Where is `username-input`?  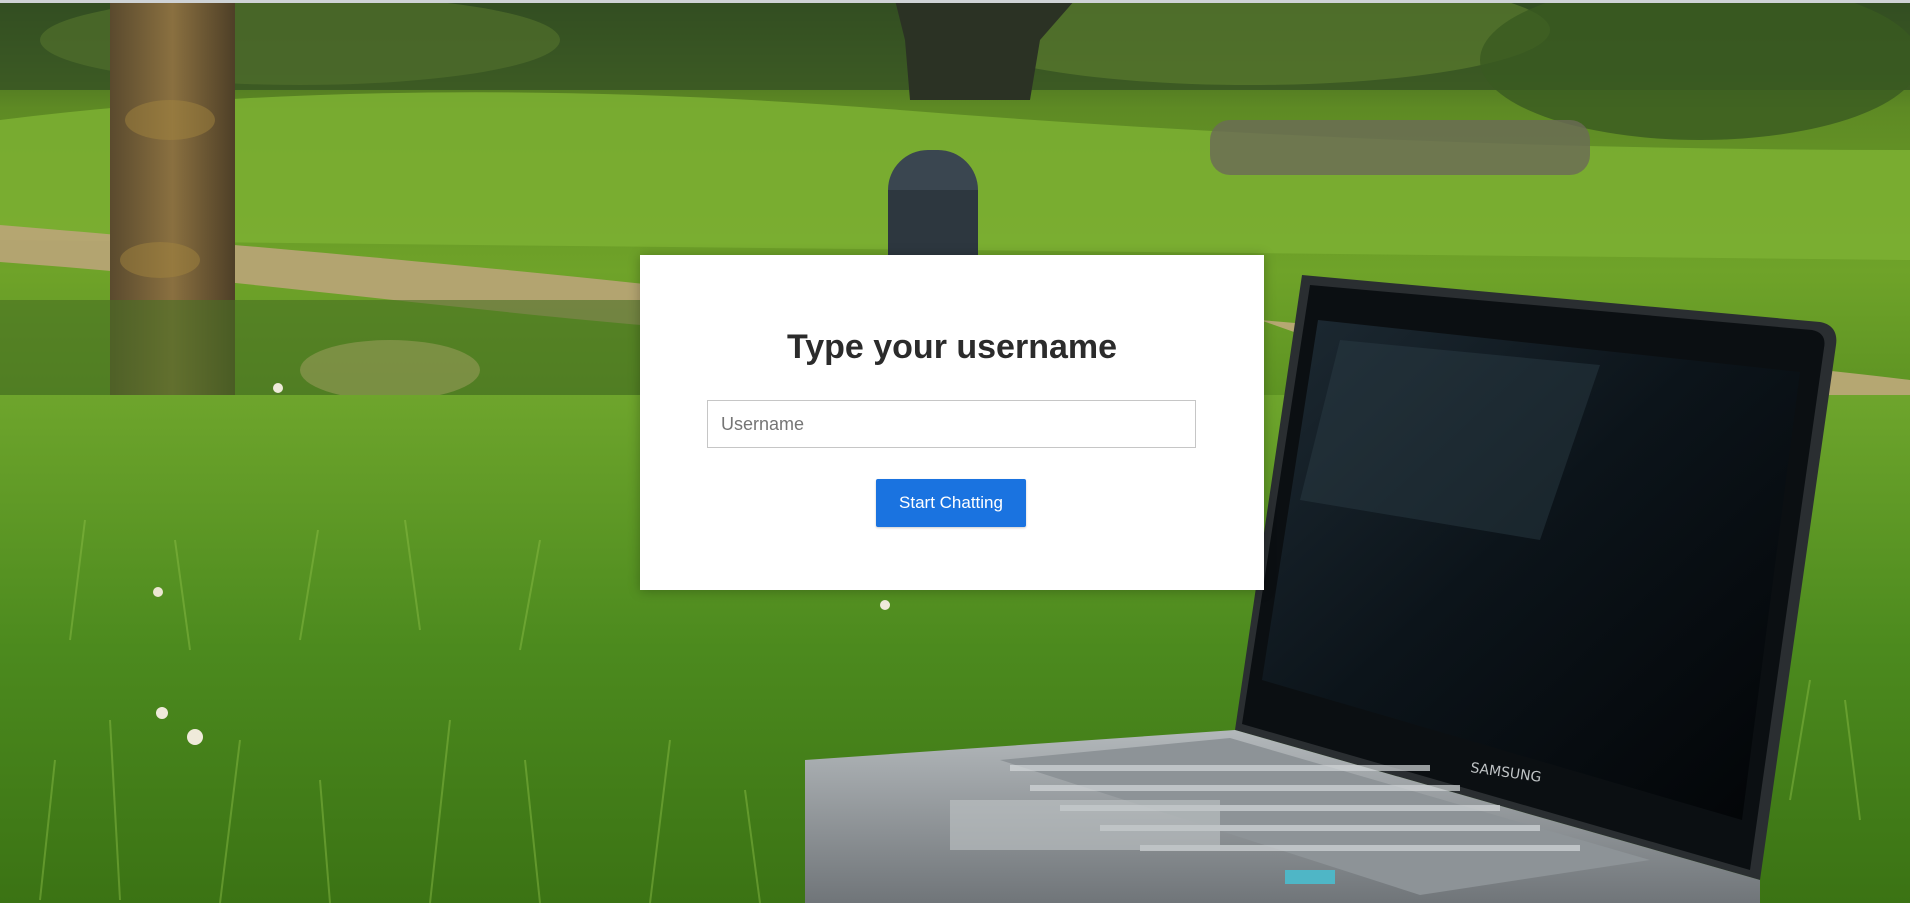 username-input is located at coordinates (951, 424).